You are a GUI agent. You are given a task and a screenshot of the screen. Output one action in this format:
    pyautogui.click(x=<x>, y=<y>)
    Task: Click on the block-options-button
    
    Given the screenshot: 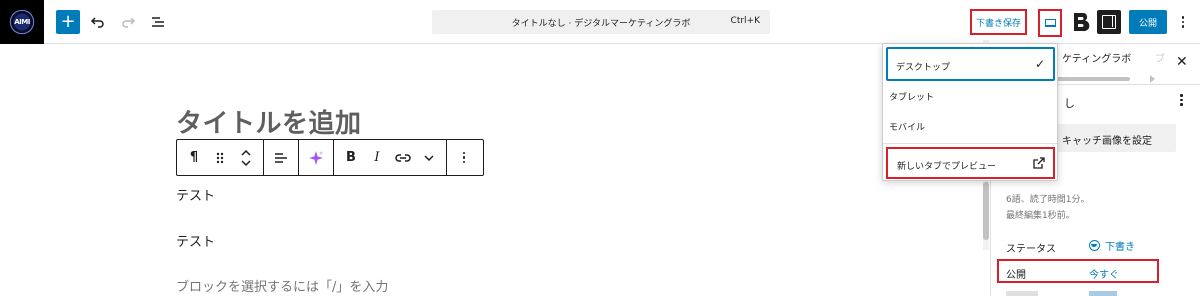 What is the action you would take?
    pyautogui.click(x=464, y=158)
    